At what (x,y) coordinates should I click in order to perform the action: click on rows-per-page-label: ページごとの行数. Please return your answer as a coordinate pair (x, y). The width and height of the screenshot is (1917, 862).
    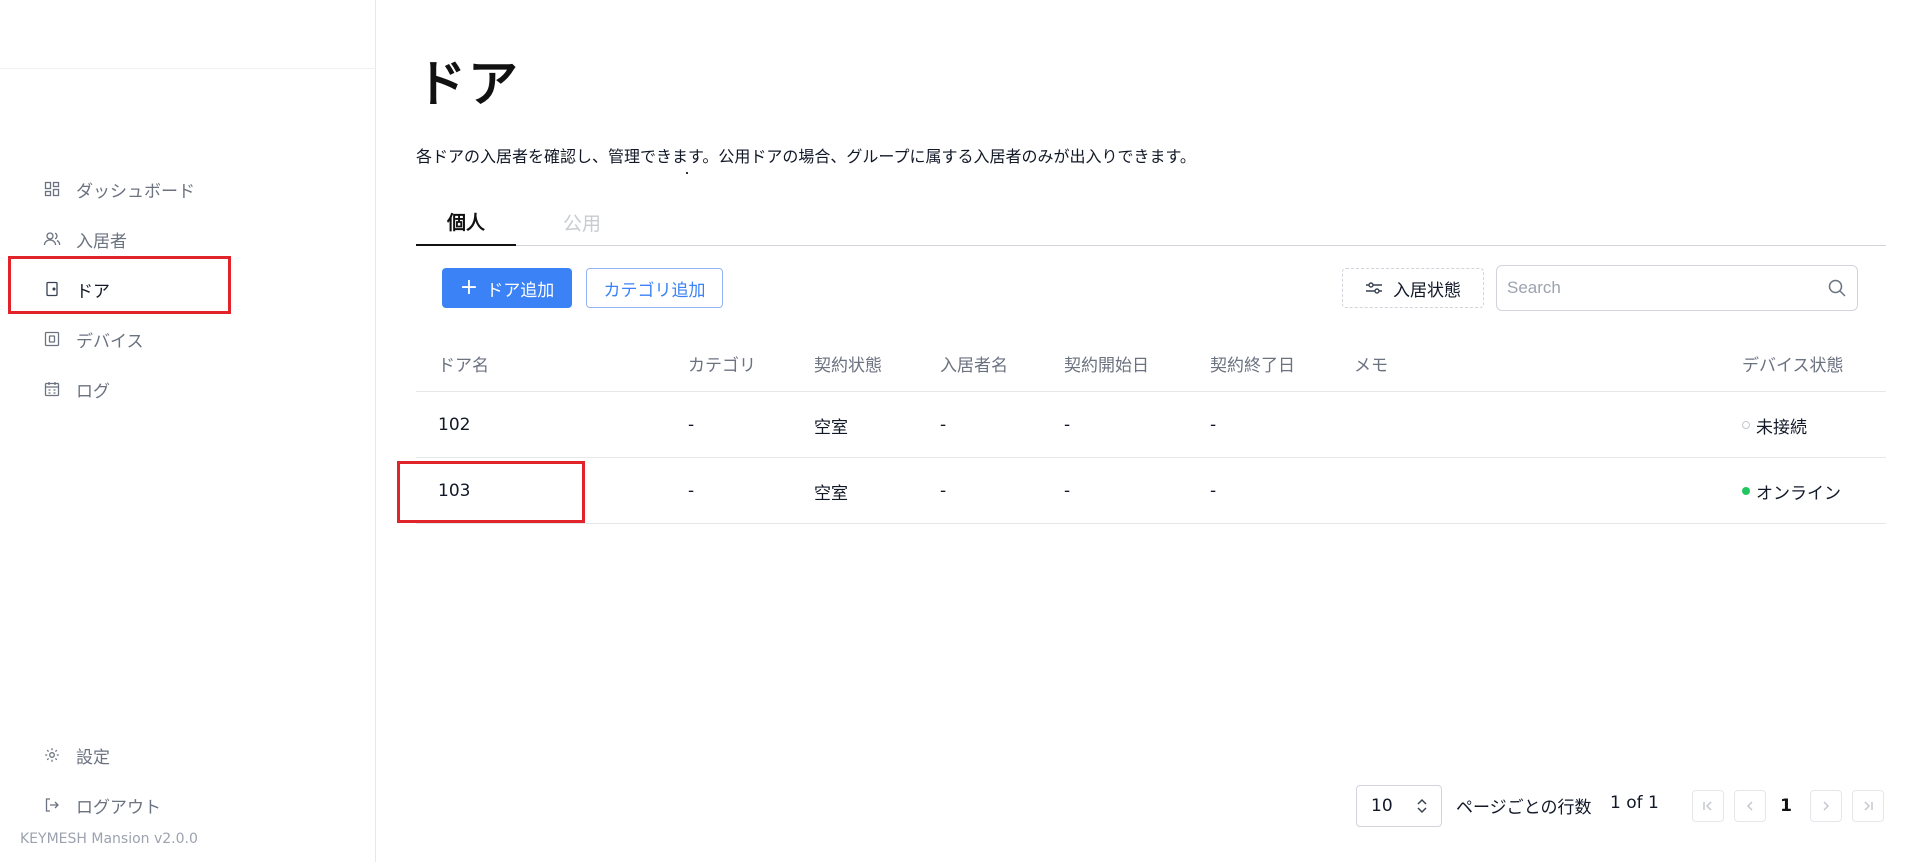
    Looking at the image, I should click on (1524, 808).